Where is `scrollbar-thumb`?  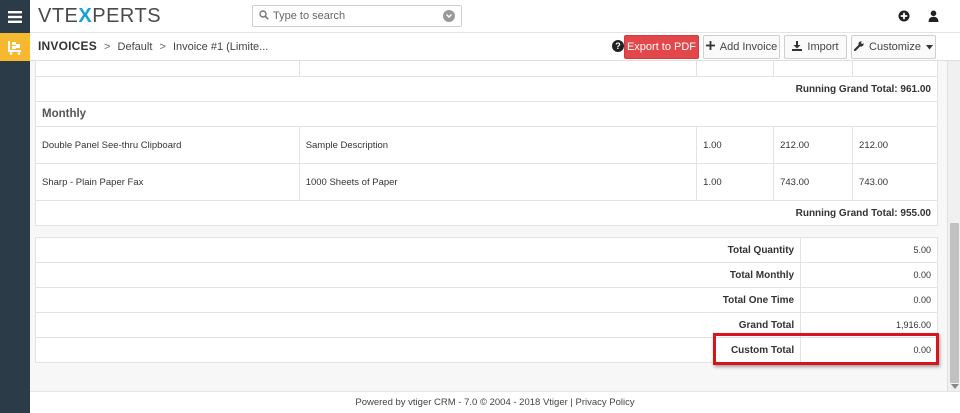 scrollbar-thumb is located at coordinates (954, 303).